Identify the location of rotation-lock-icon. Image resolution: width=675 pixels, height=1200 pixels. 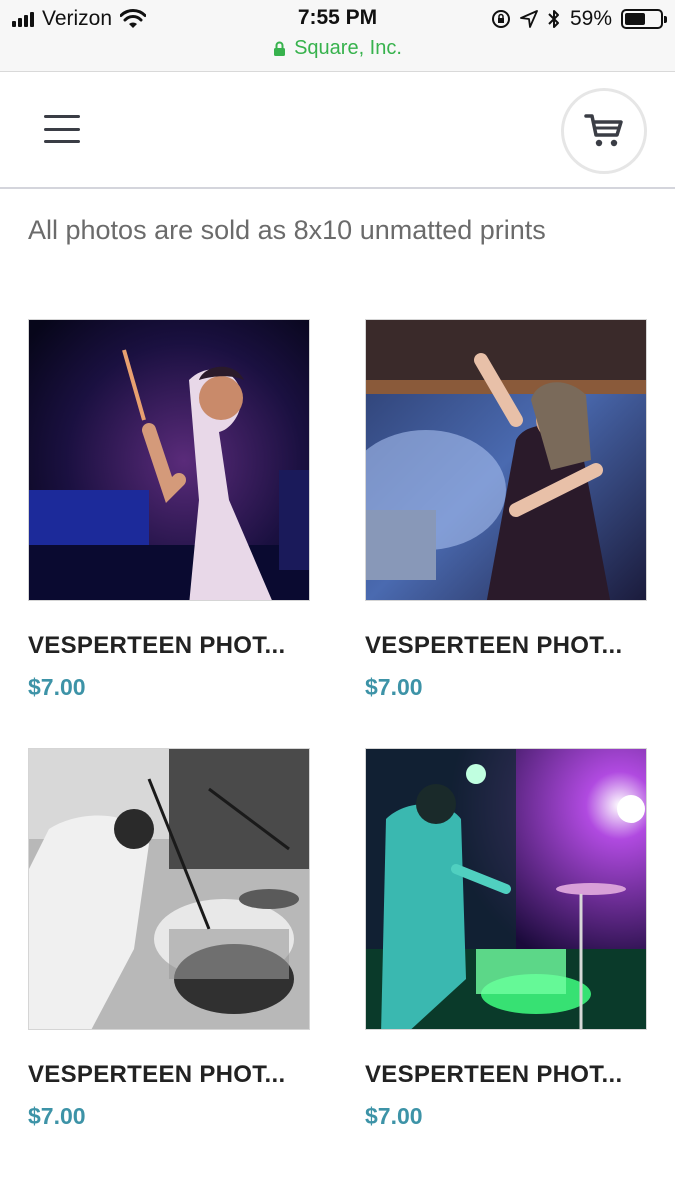
(500, 19).